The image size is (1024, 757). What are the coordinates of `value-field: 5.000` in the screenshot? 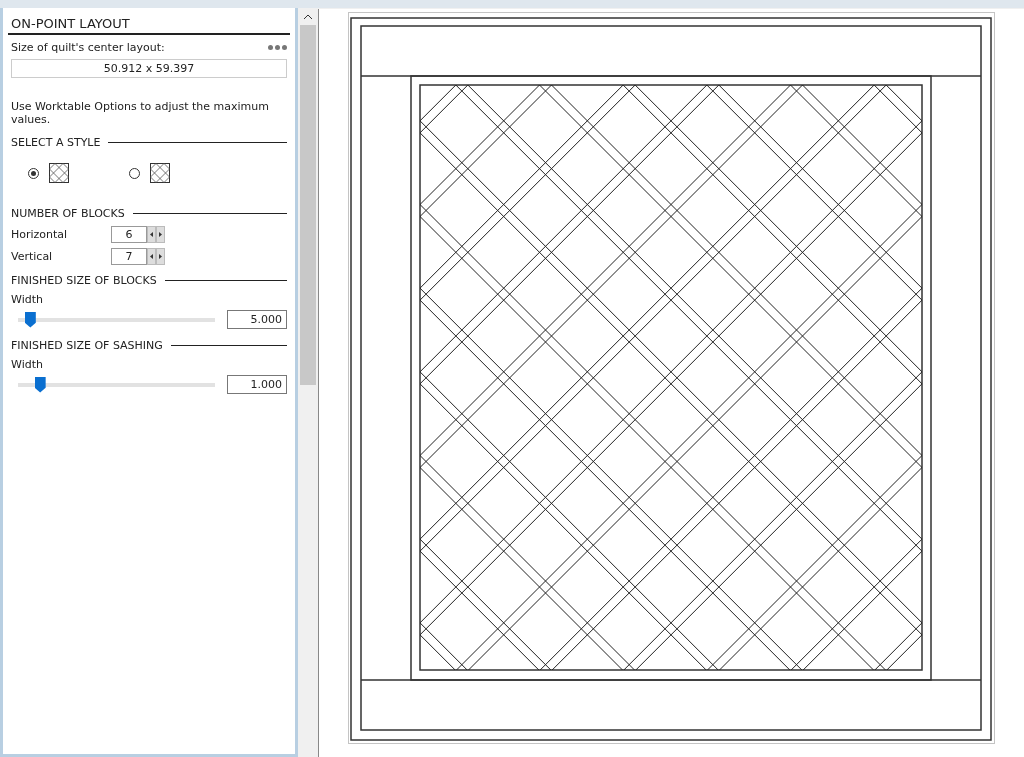 It's located at (257, 319).